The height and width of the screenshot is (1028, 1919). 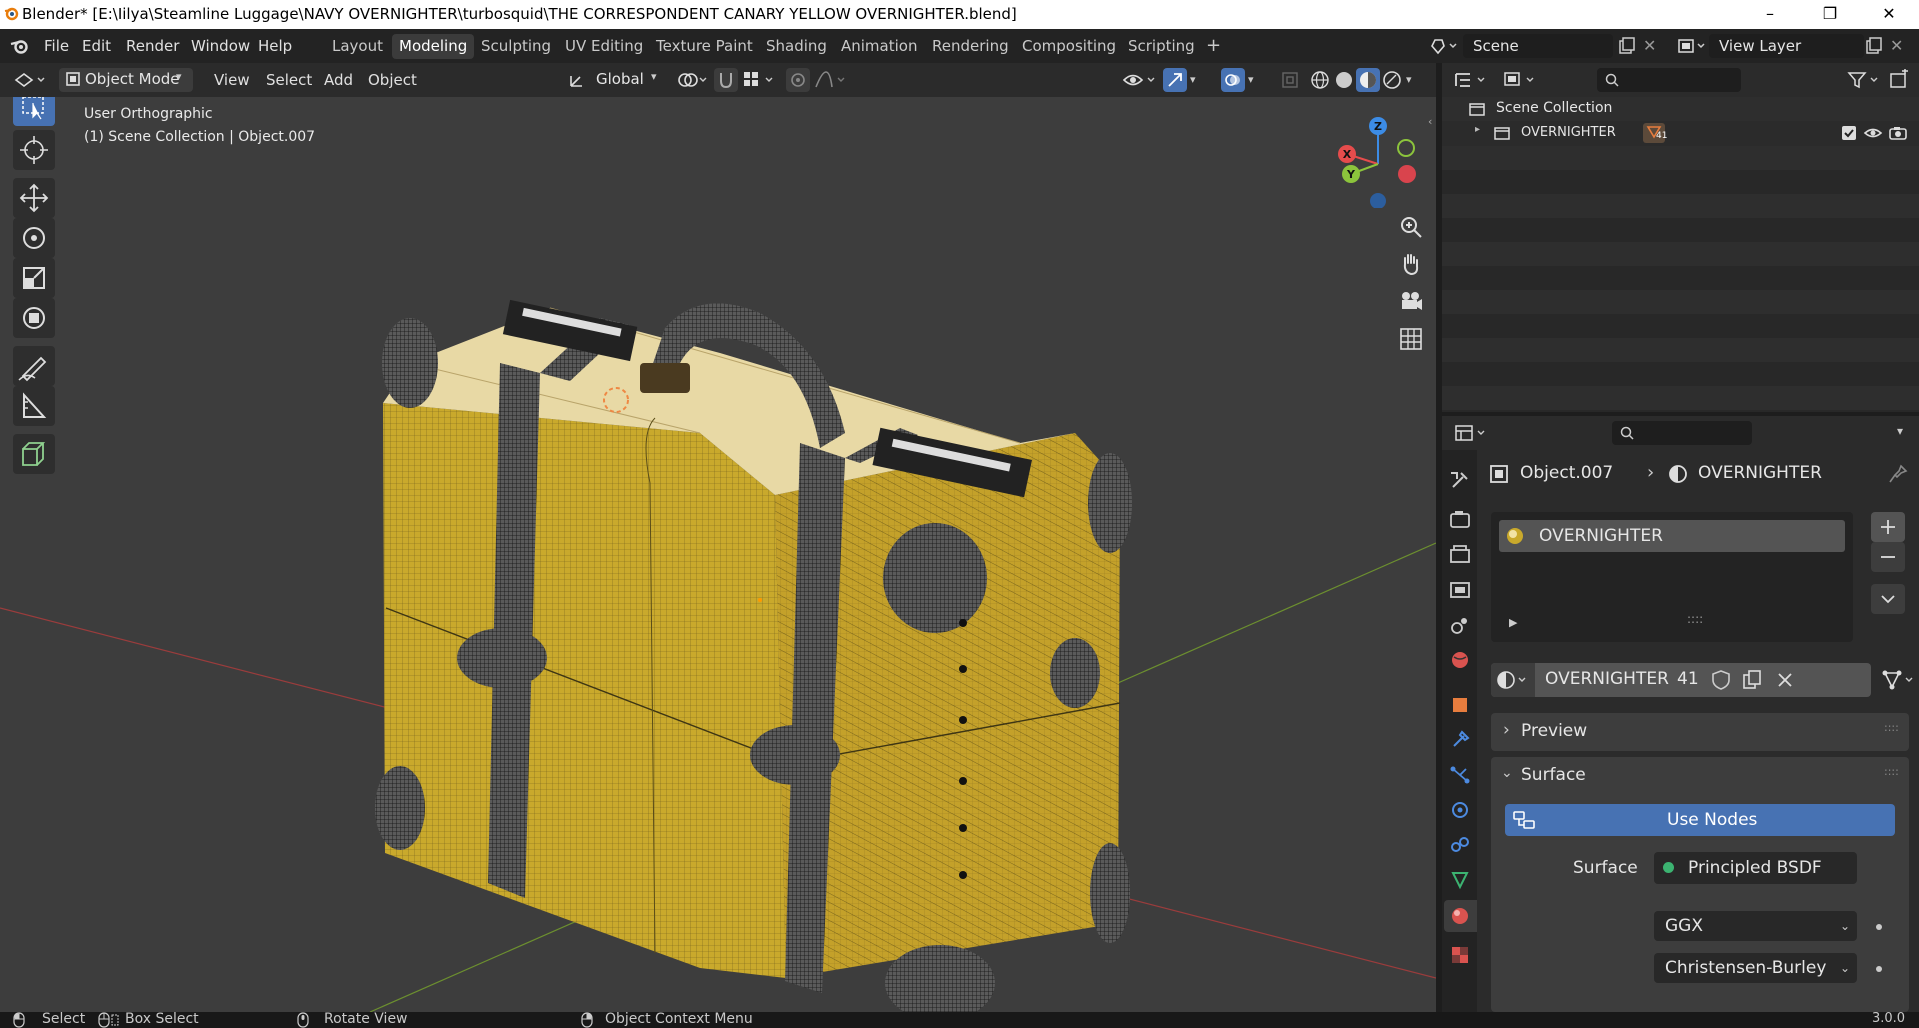 What do you see at coordinates (1652, 46) in the screenshot?
I see `delete-scene-icon: ✕` at bounding box center [1652, 46].